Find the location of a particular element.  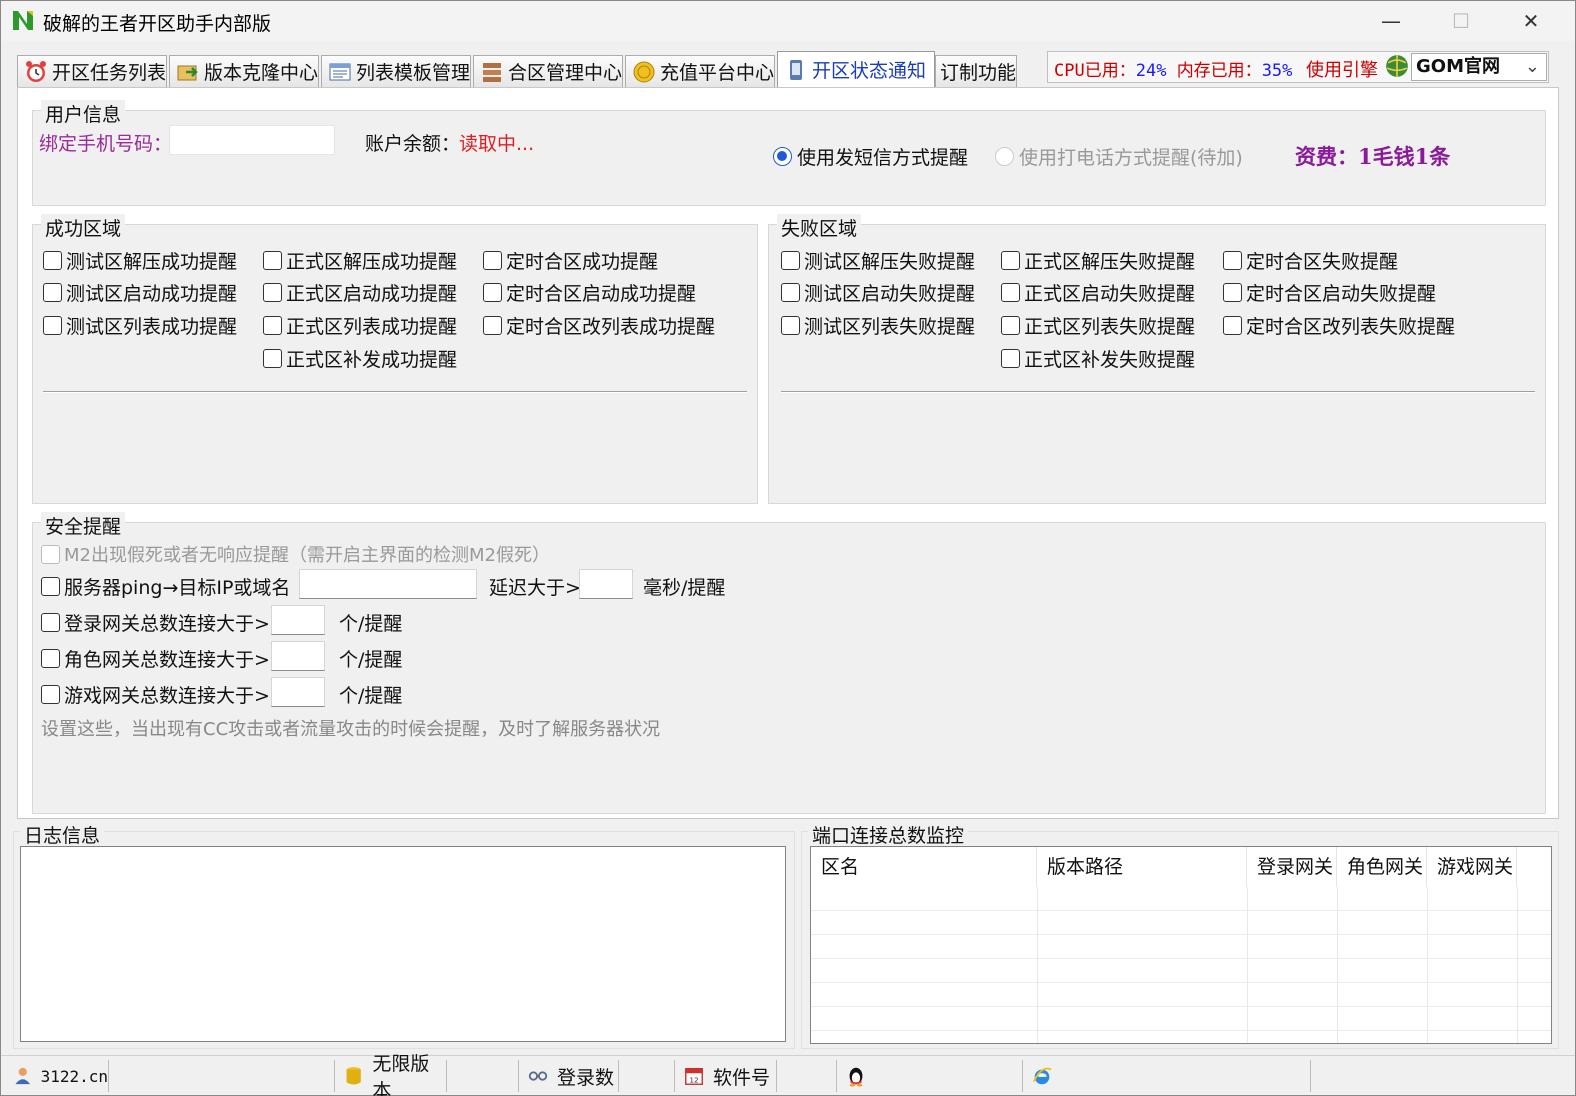

prod-list-failure-check: 正式区列表失败提醒 is located at coordinates (1098, 325).